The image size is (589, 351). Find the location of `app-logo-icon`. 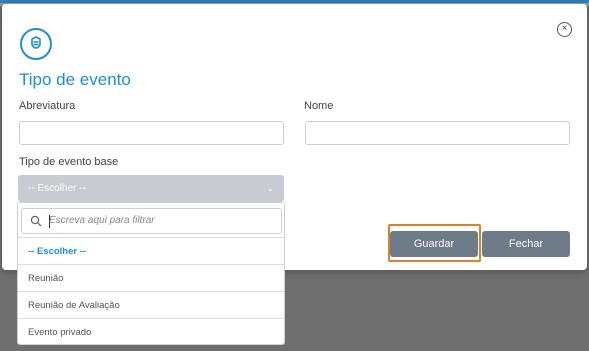

app-logo-icon is located at coordinates (36, 44).